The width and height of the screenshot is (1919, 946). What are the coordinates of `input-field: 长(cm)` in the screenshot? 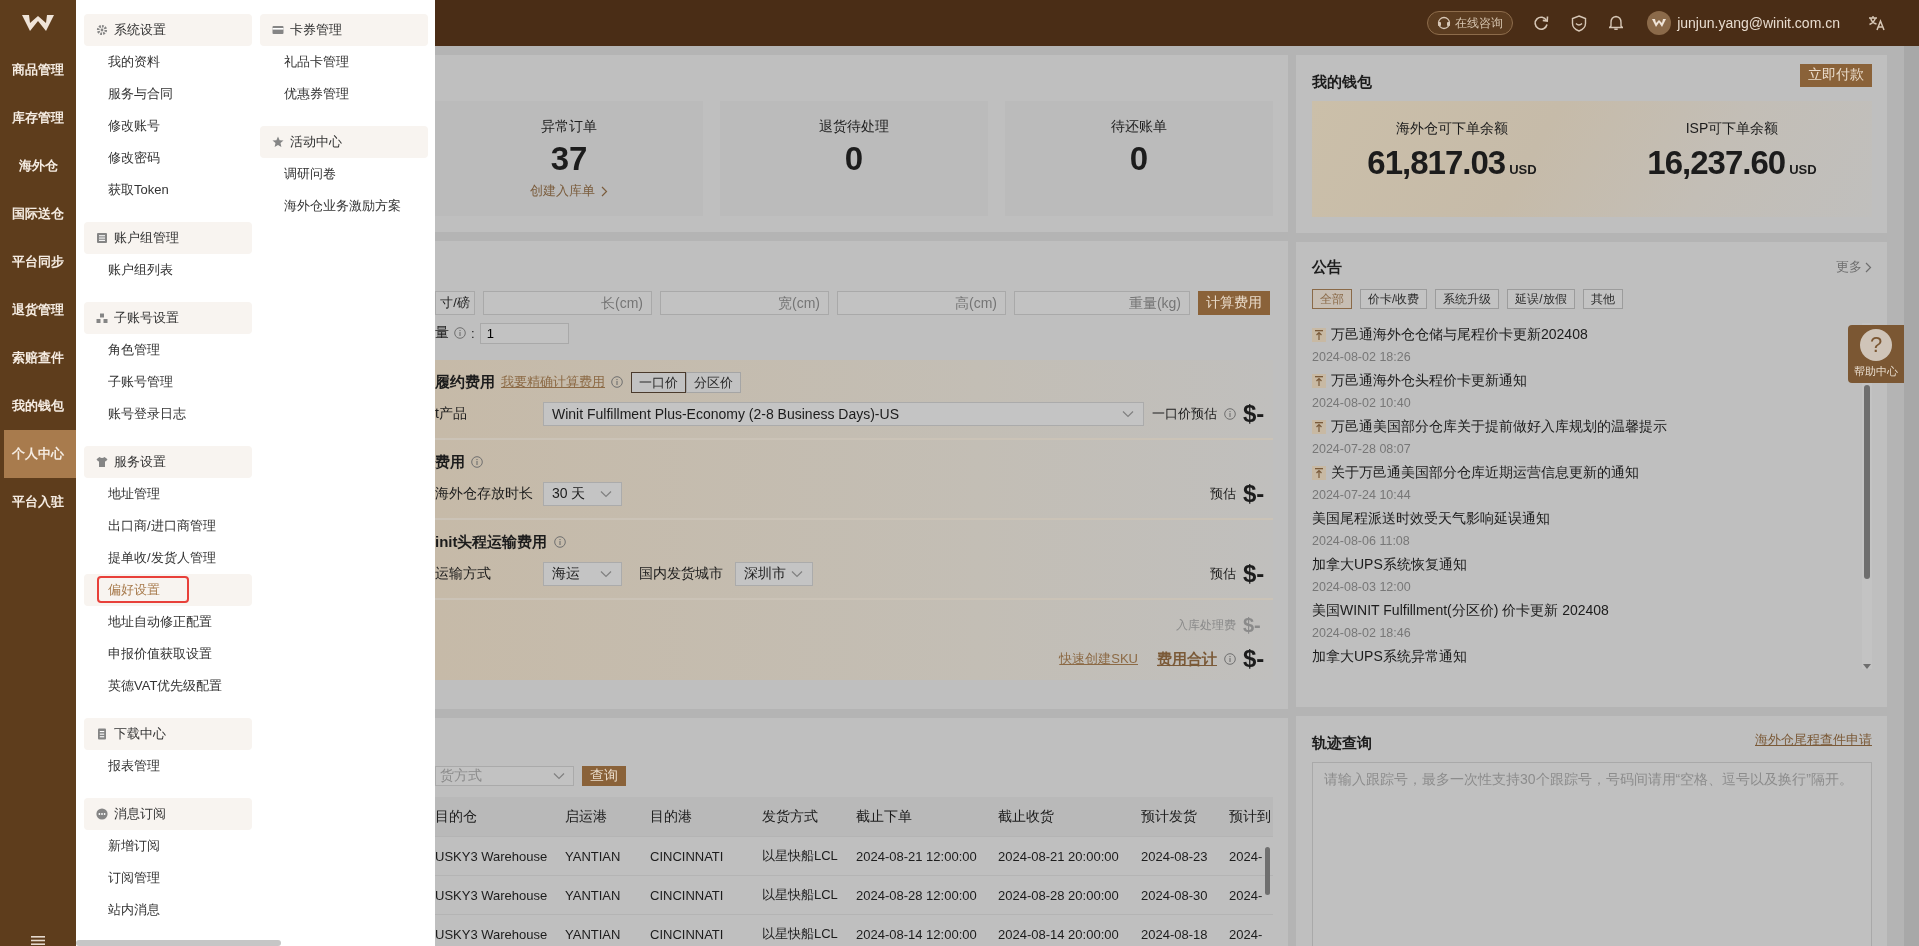 It's located at (567, 303).